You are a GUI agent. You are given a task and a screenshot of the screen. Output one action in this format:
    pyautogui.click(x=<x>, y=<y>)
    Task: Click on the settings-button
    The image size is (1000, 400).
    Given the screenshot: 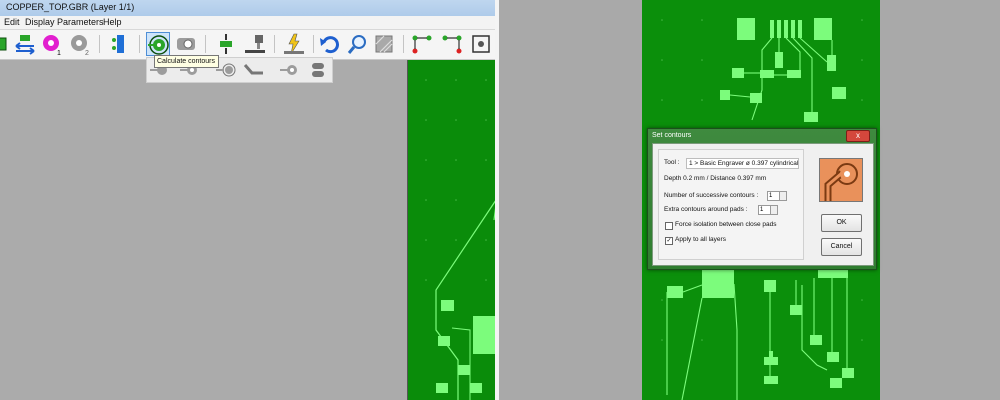 What is the action you would take?
    pyautogui.click(x=481, y=44)
    